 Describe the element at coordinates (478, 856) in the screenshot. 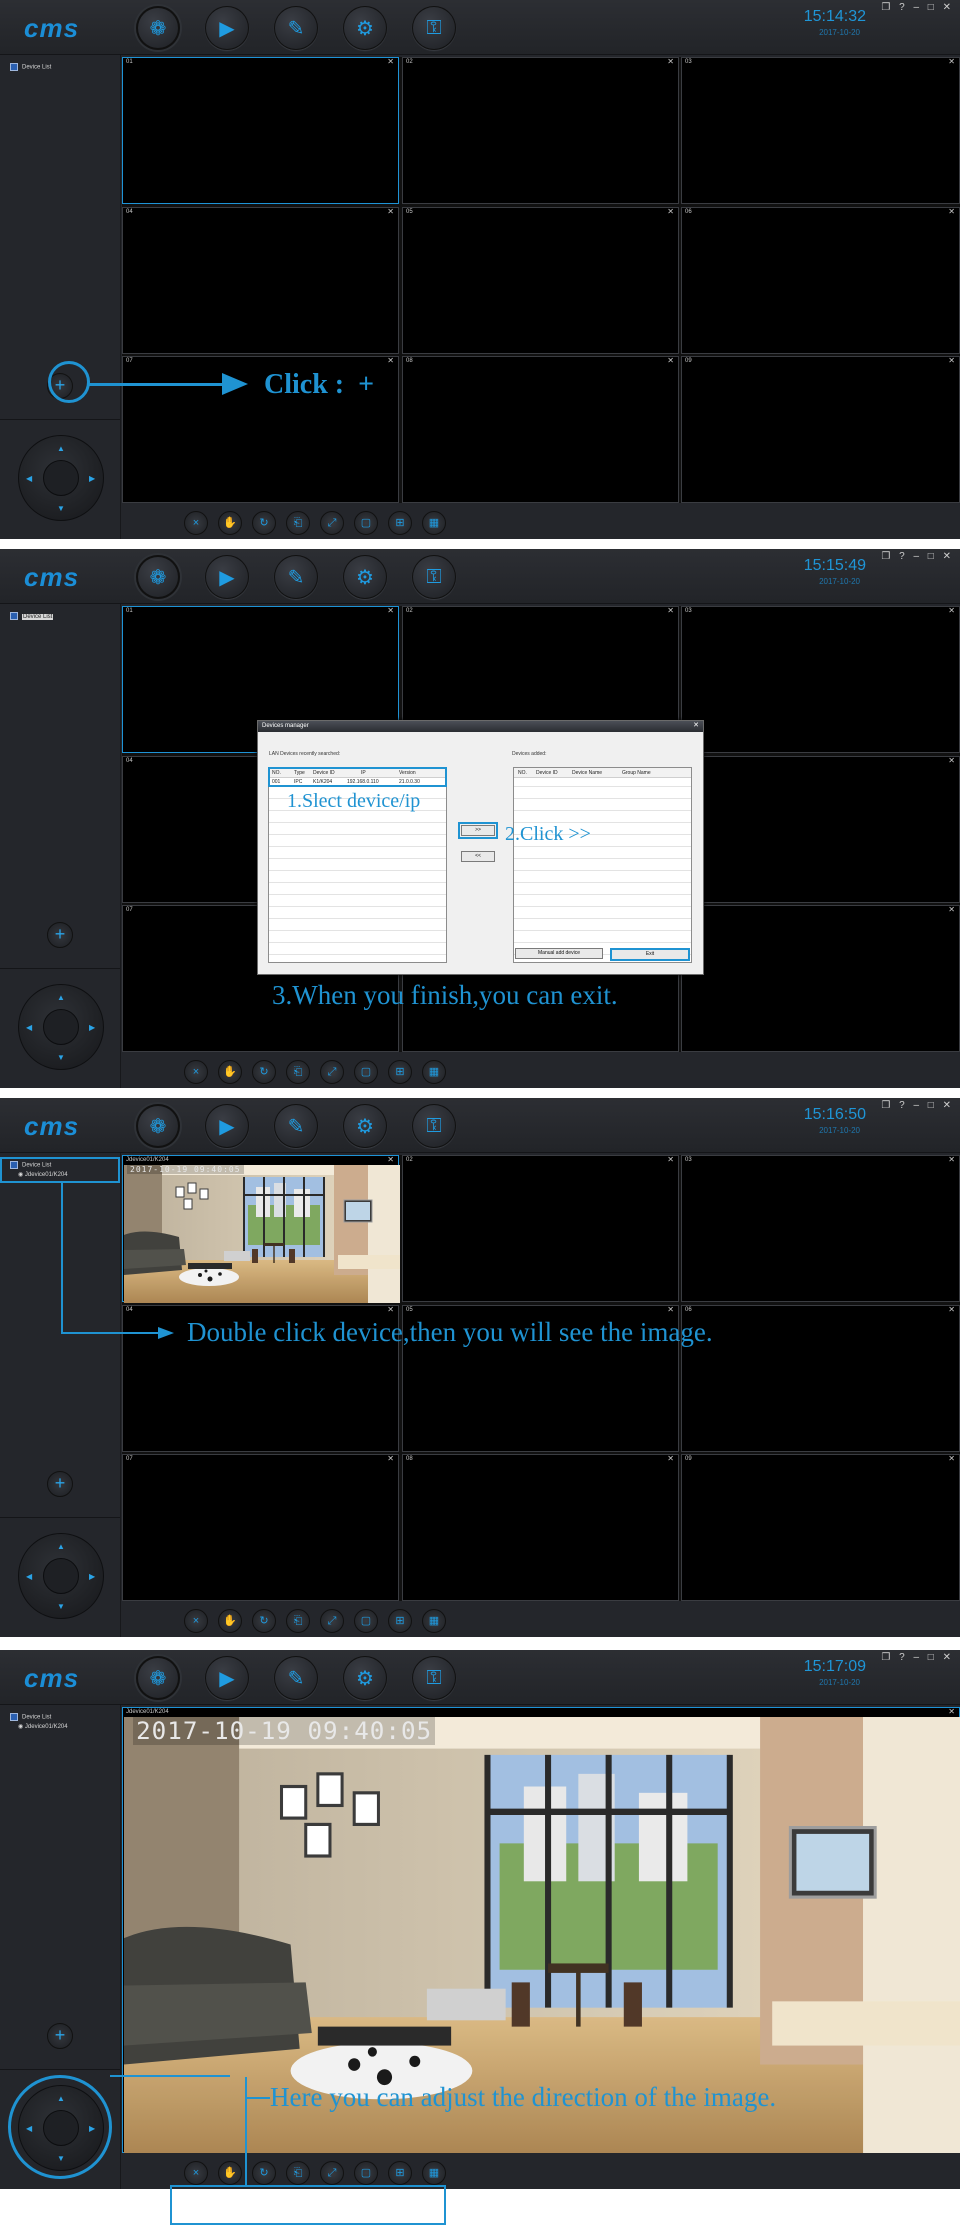

I see `remove-device-arrow-button: <<` at that location.